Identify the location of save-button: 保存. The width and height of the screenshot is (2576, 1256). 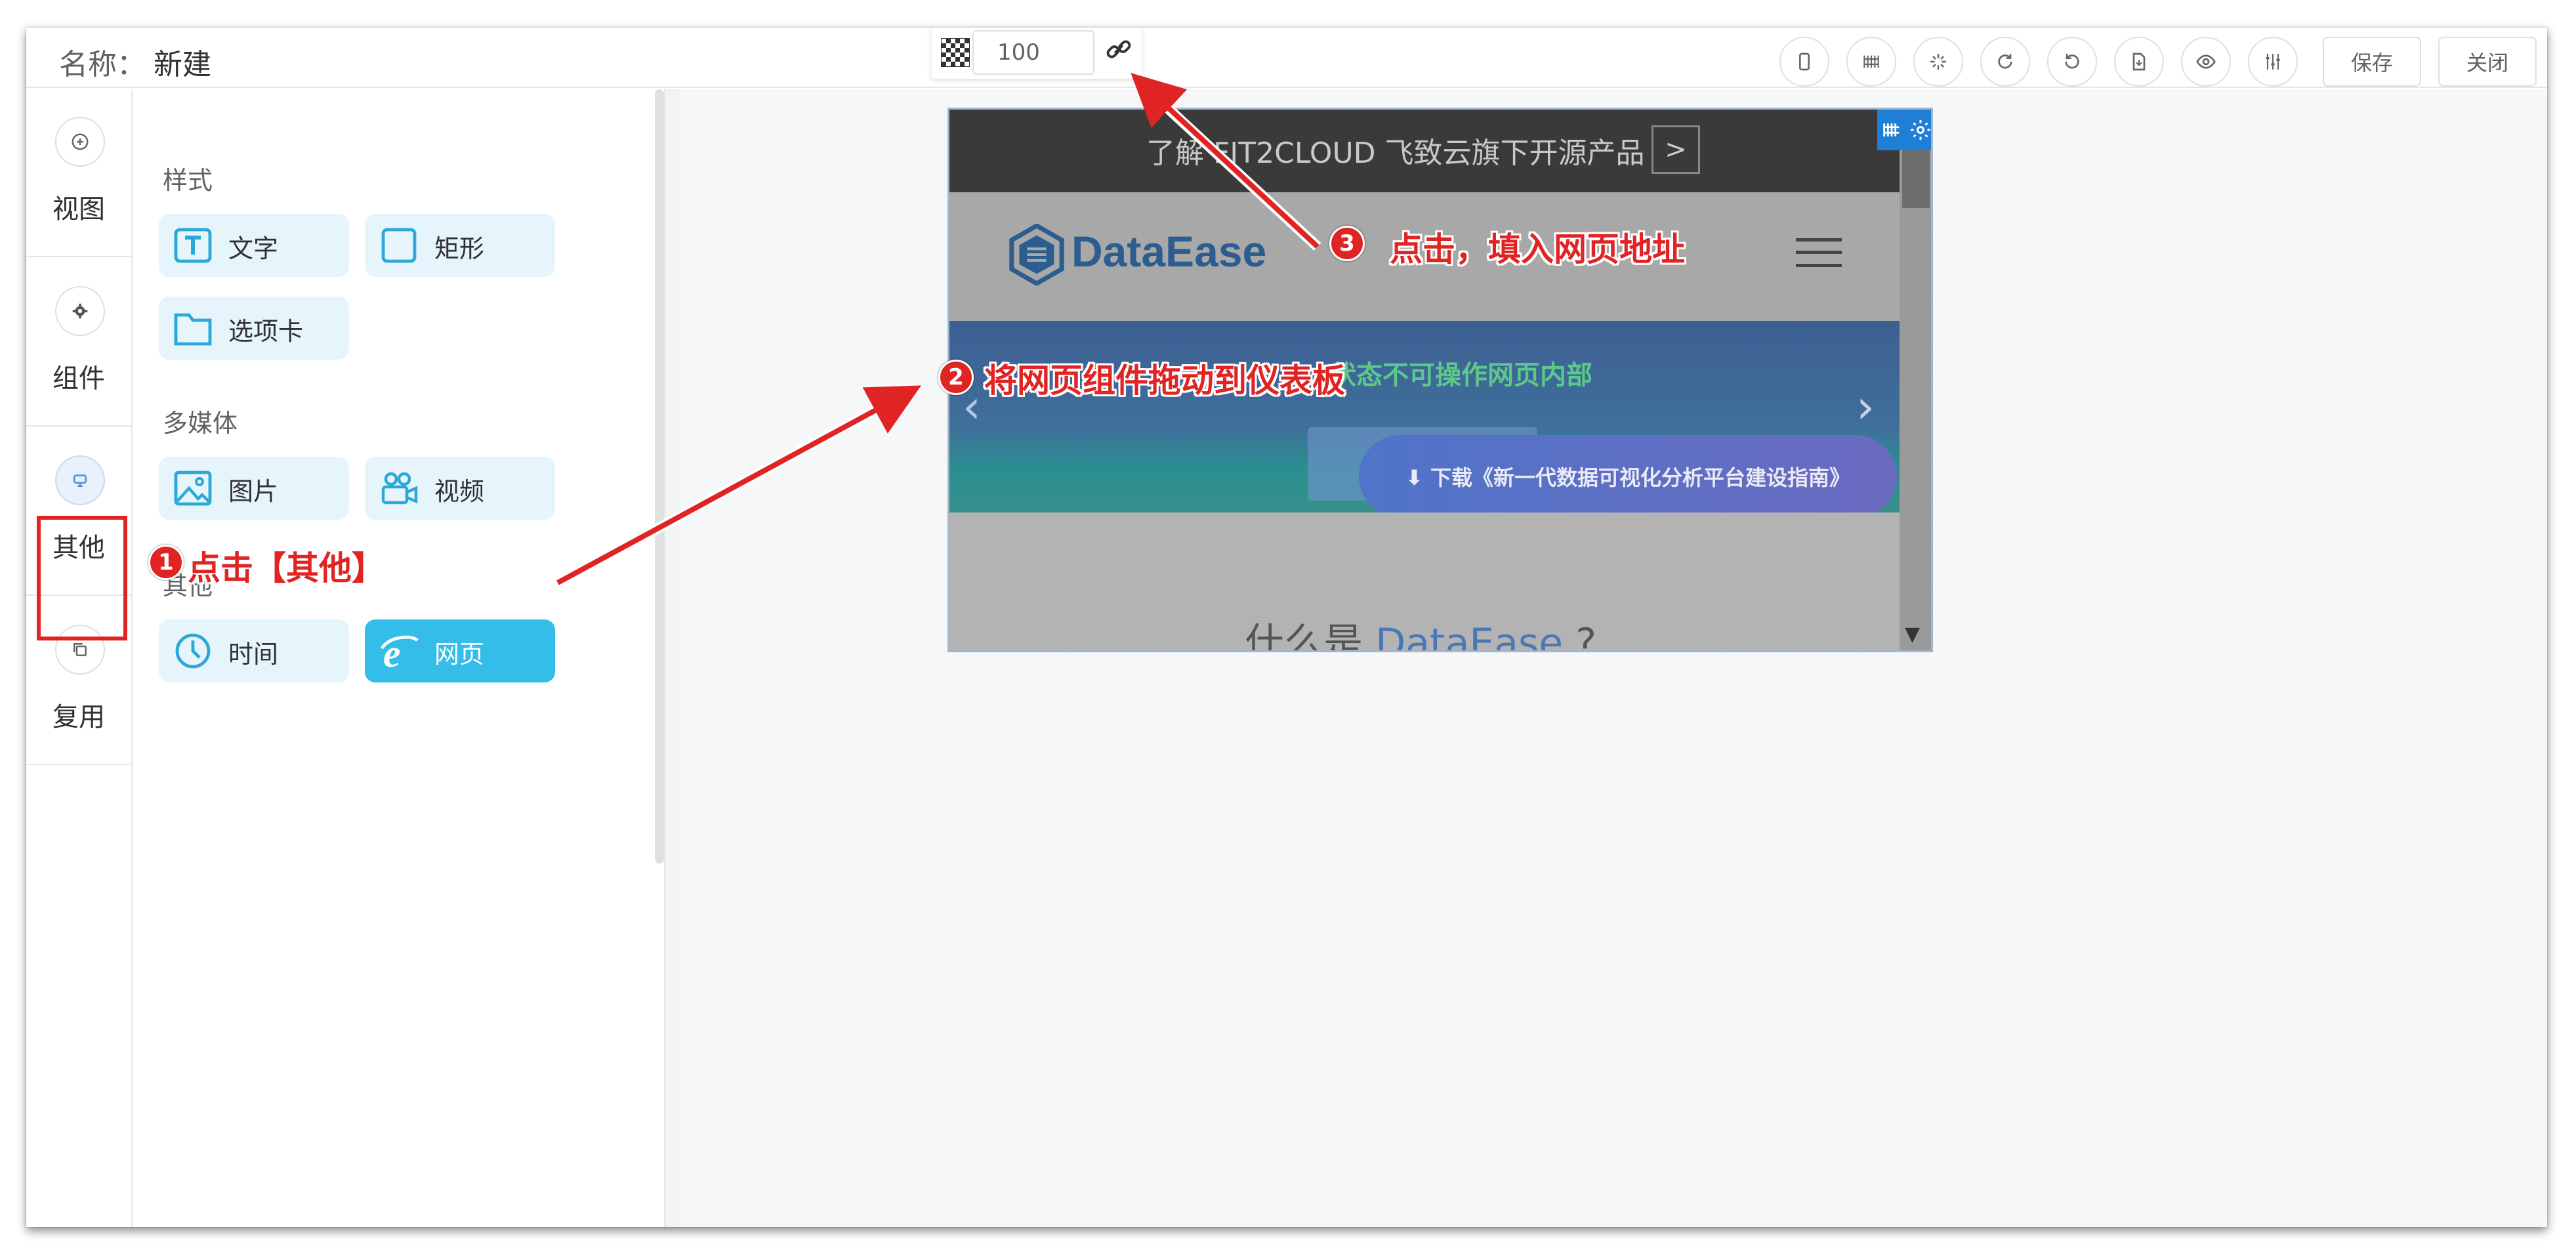
(2372, 62).